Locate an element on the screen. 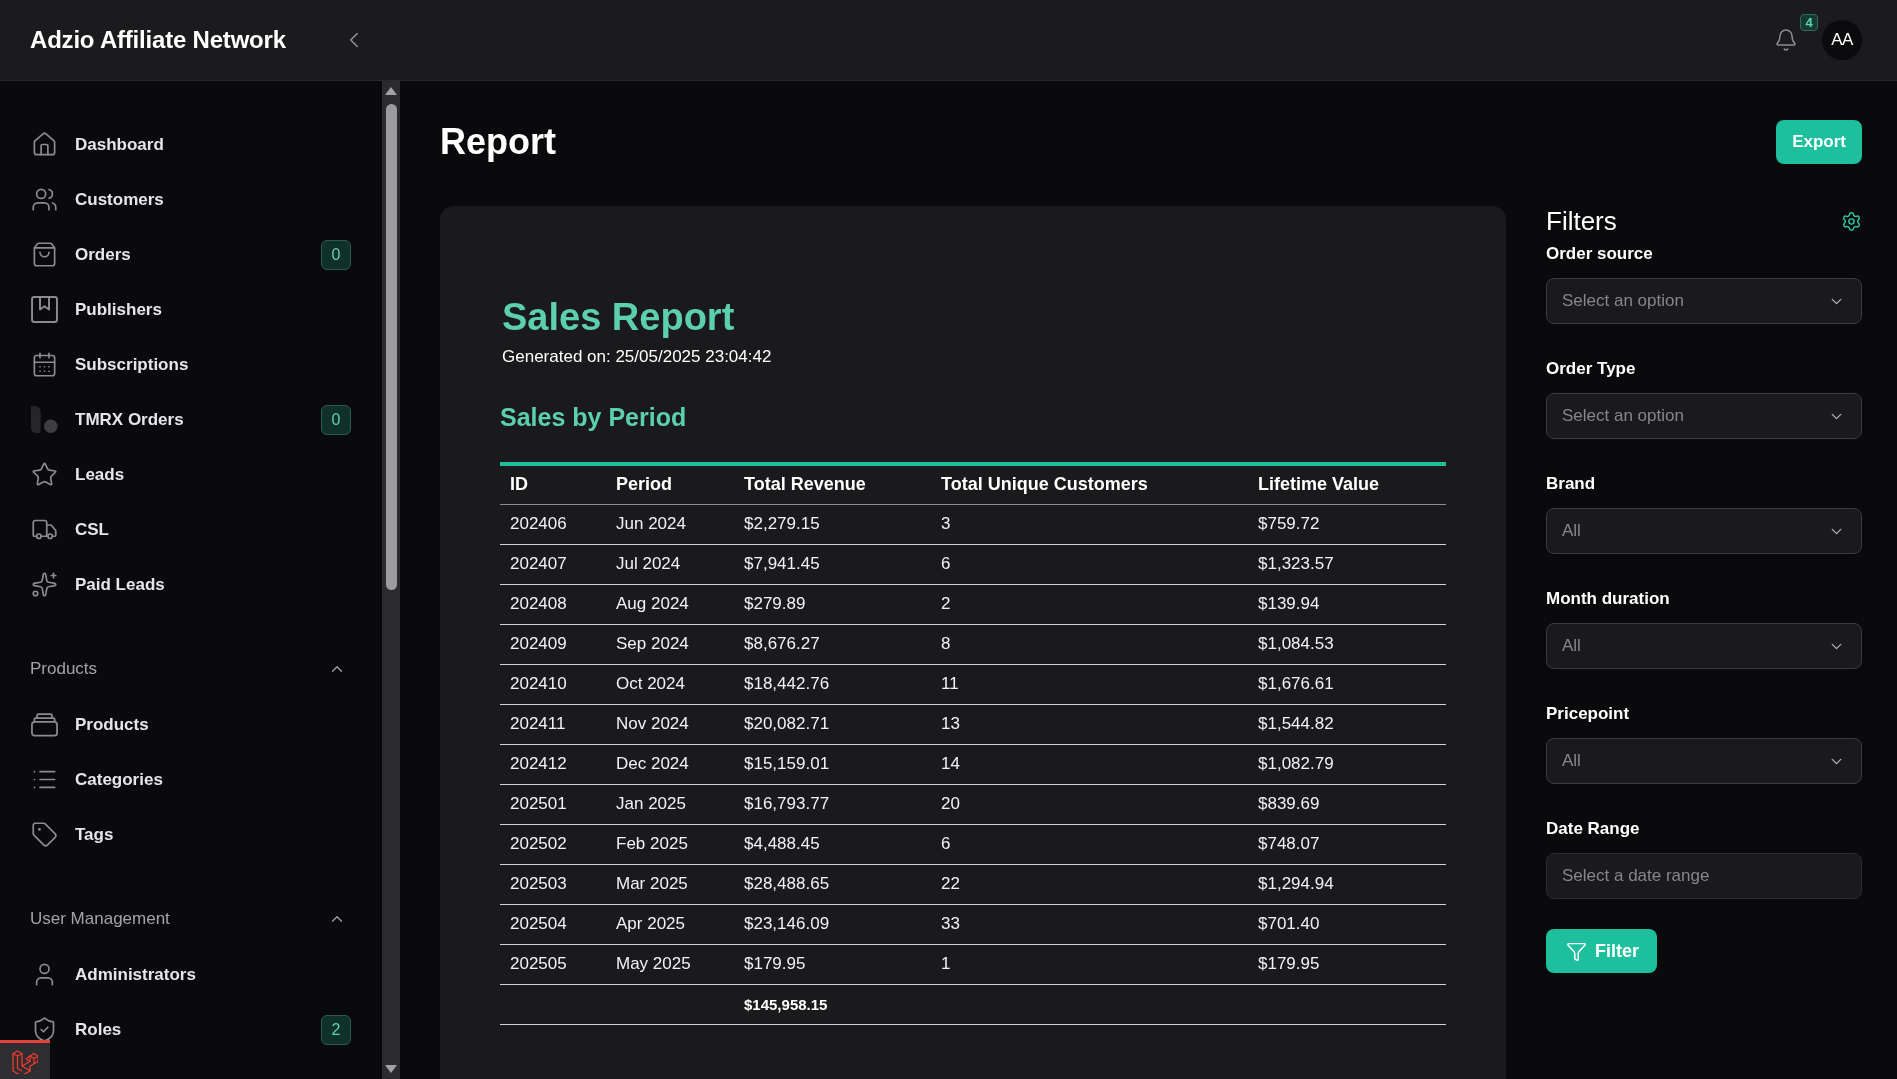 The image size is (1897, 1079). logo-icon is located at coordinates (25, 1061).